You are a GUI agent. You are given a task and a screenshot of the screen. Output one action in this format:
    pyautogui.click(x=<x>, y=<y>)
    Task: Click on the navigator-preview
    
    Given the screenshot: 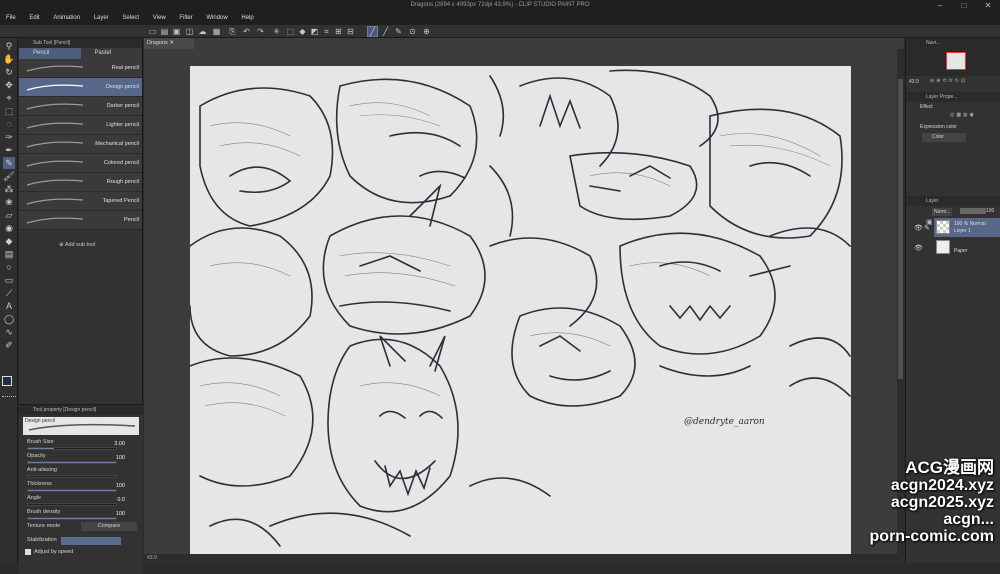 What is the action you would take?
    pyautogui.click(x=953, y=62)
    